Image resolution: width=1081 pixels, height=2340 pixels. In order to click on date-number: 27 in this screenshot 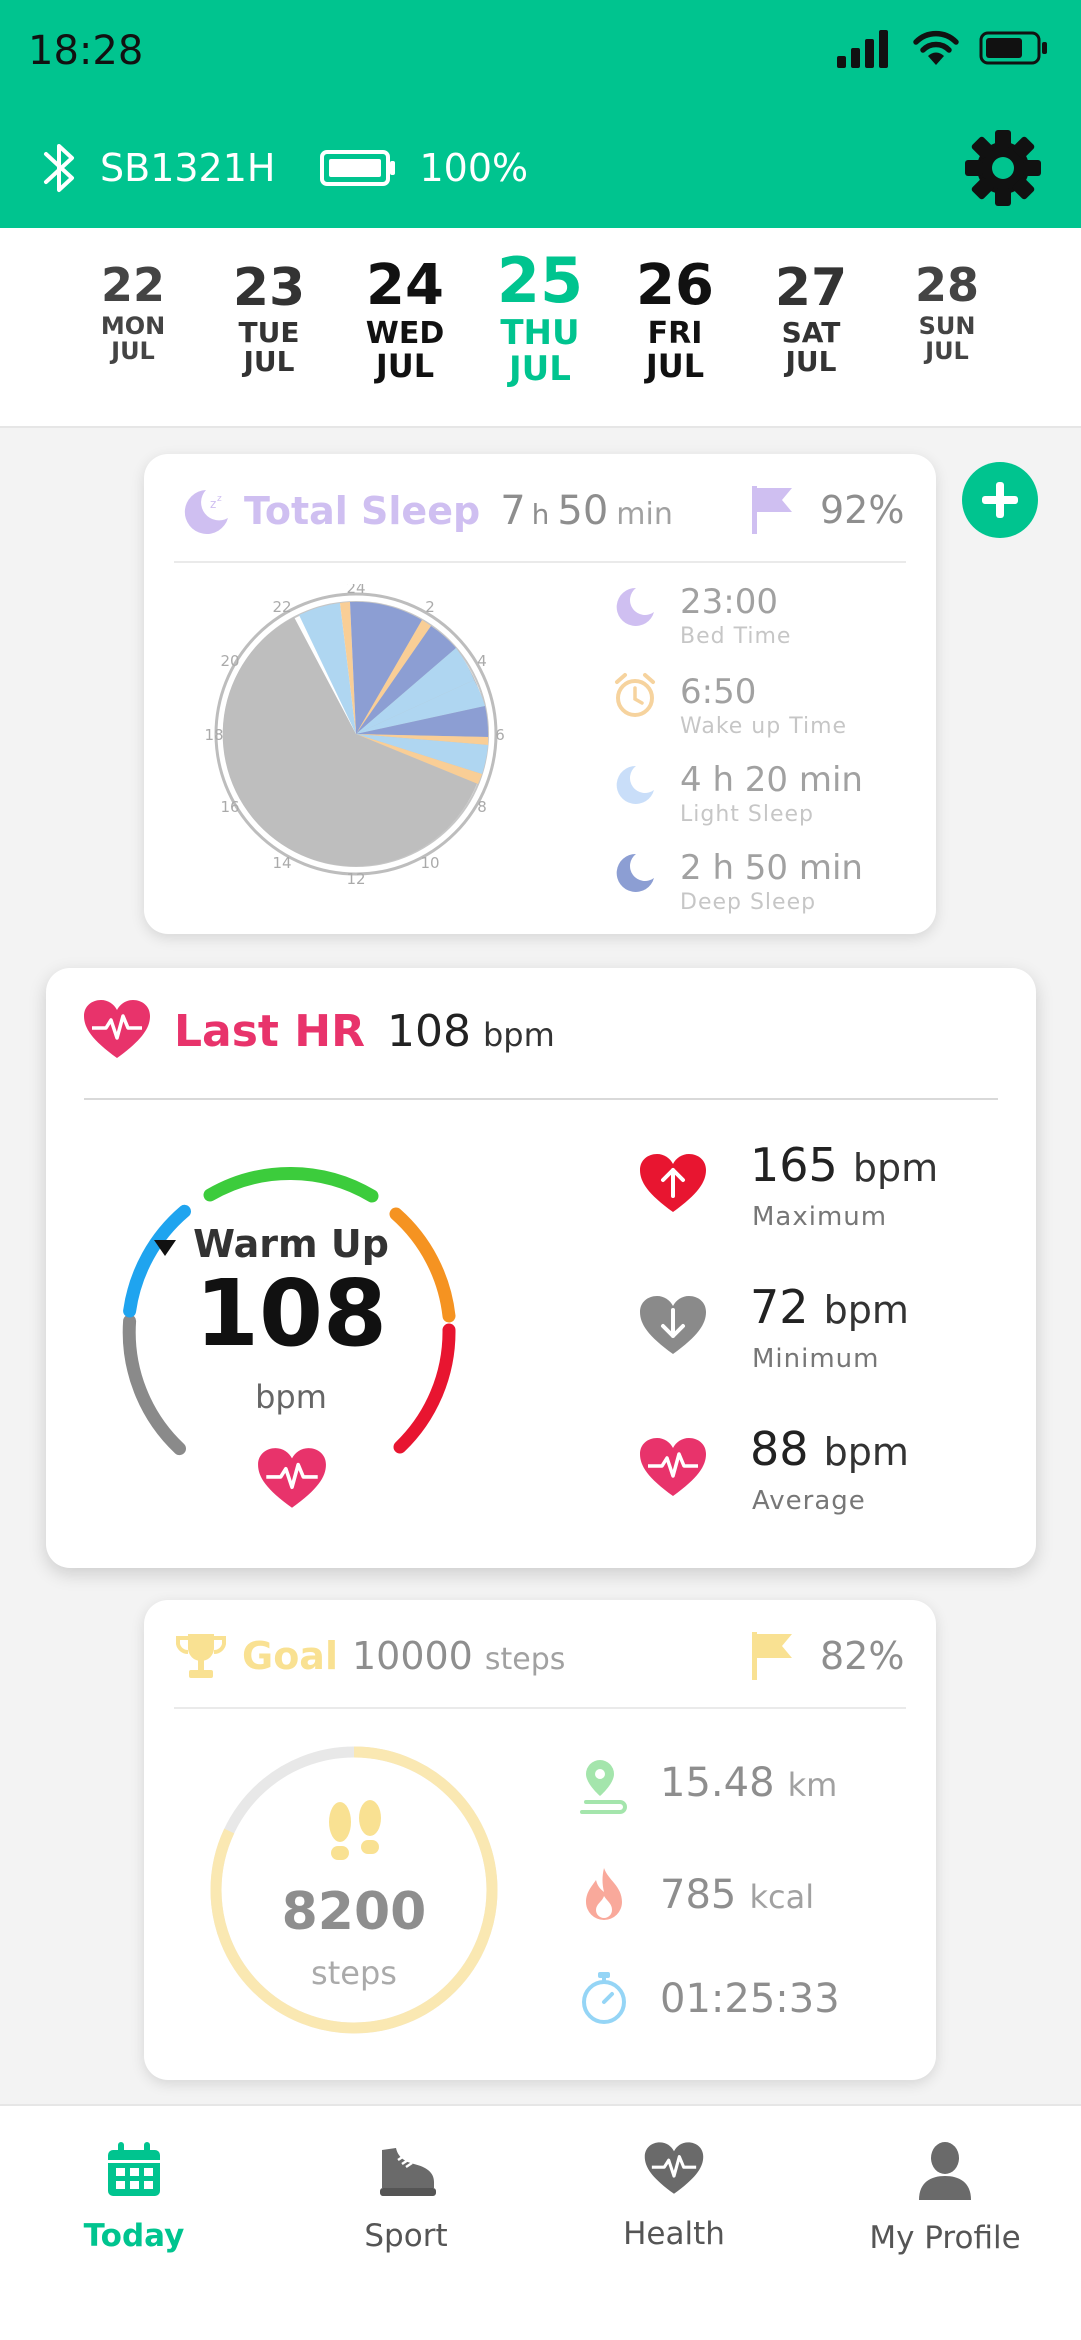, I will do `click(811, 288)`.